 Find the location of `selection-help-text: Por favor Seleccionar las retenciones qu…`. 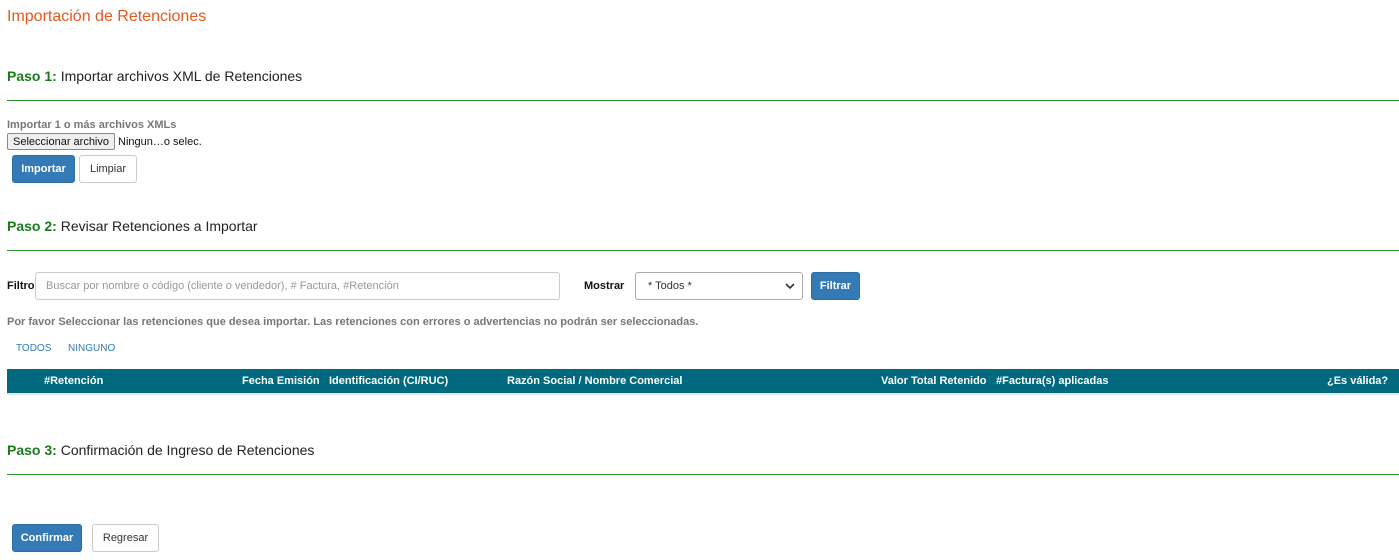

selection-help-text: Por favor Seleccionar las retenciones qu… is located at coordinates (353, 322).